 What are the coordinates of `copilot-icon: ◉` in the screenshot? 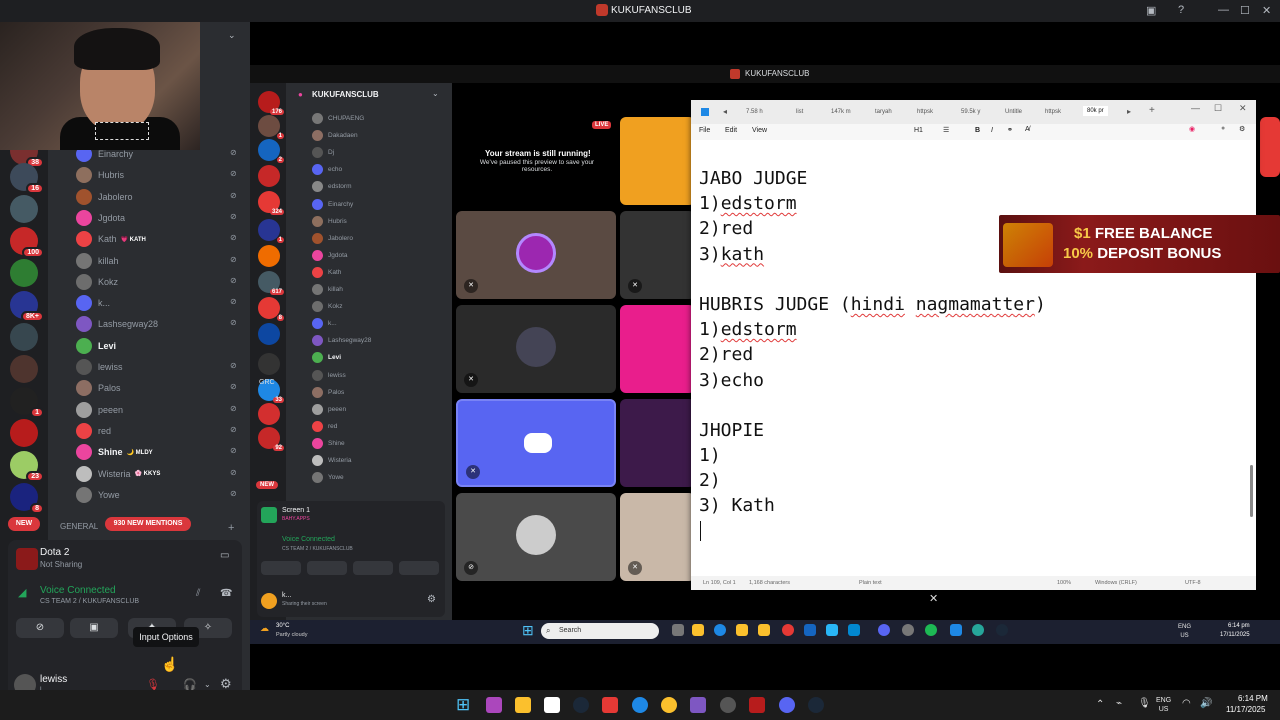 It's located at (1192, 129).